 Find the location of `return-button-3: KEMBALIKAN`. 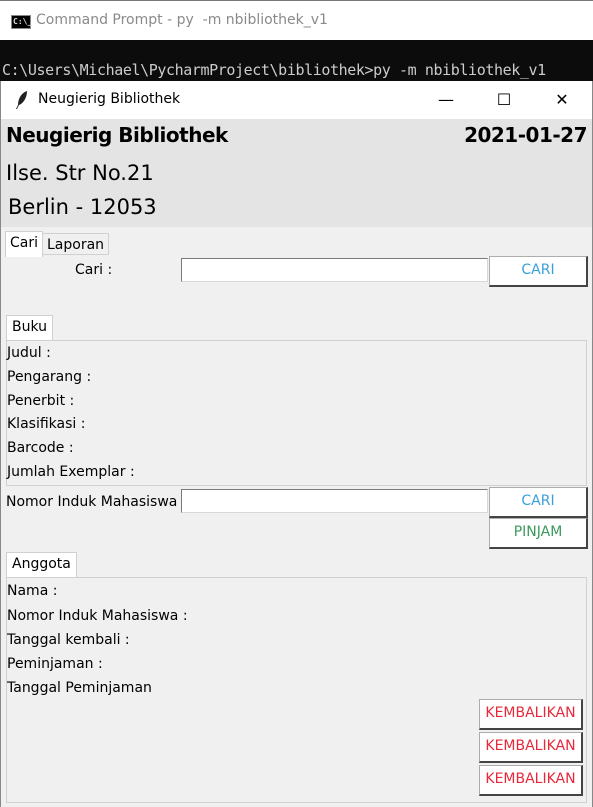

return-button-3: KEMBALIKAN is located at coordinates (531, 780).